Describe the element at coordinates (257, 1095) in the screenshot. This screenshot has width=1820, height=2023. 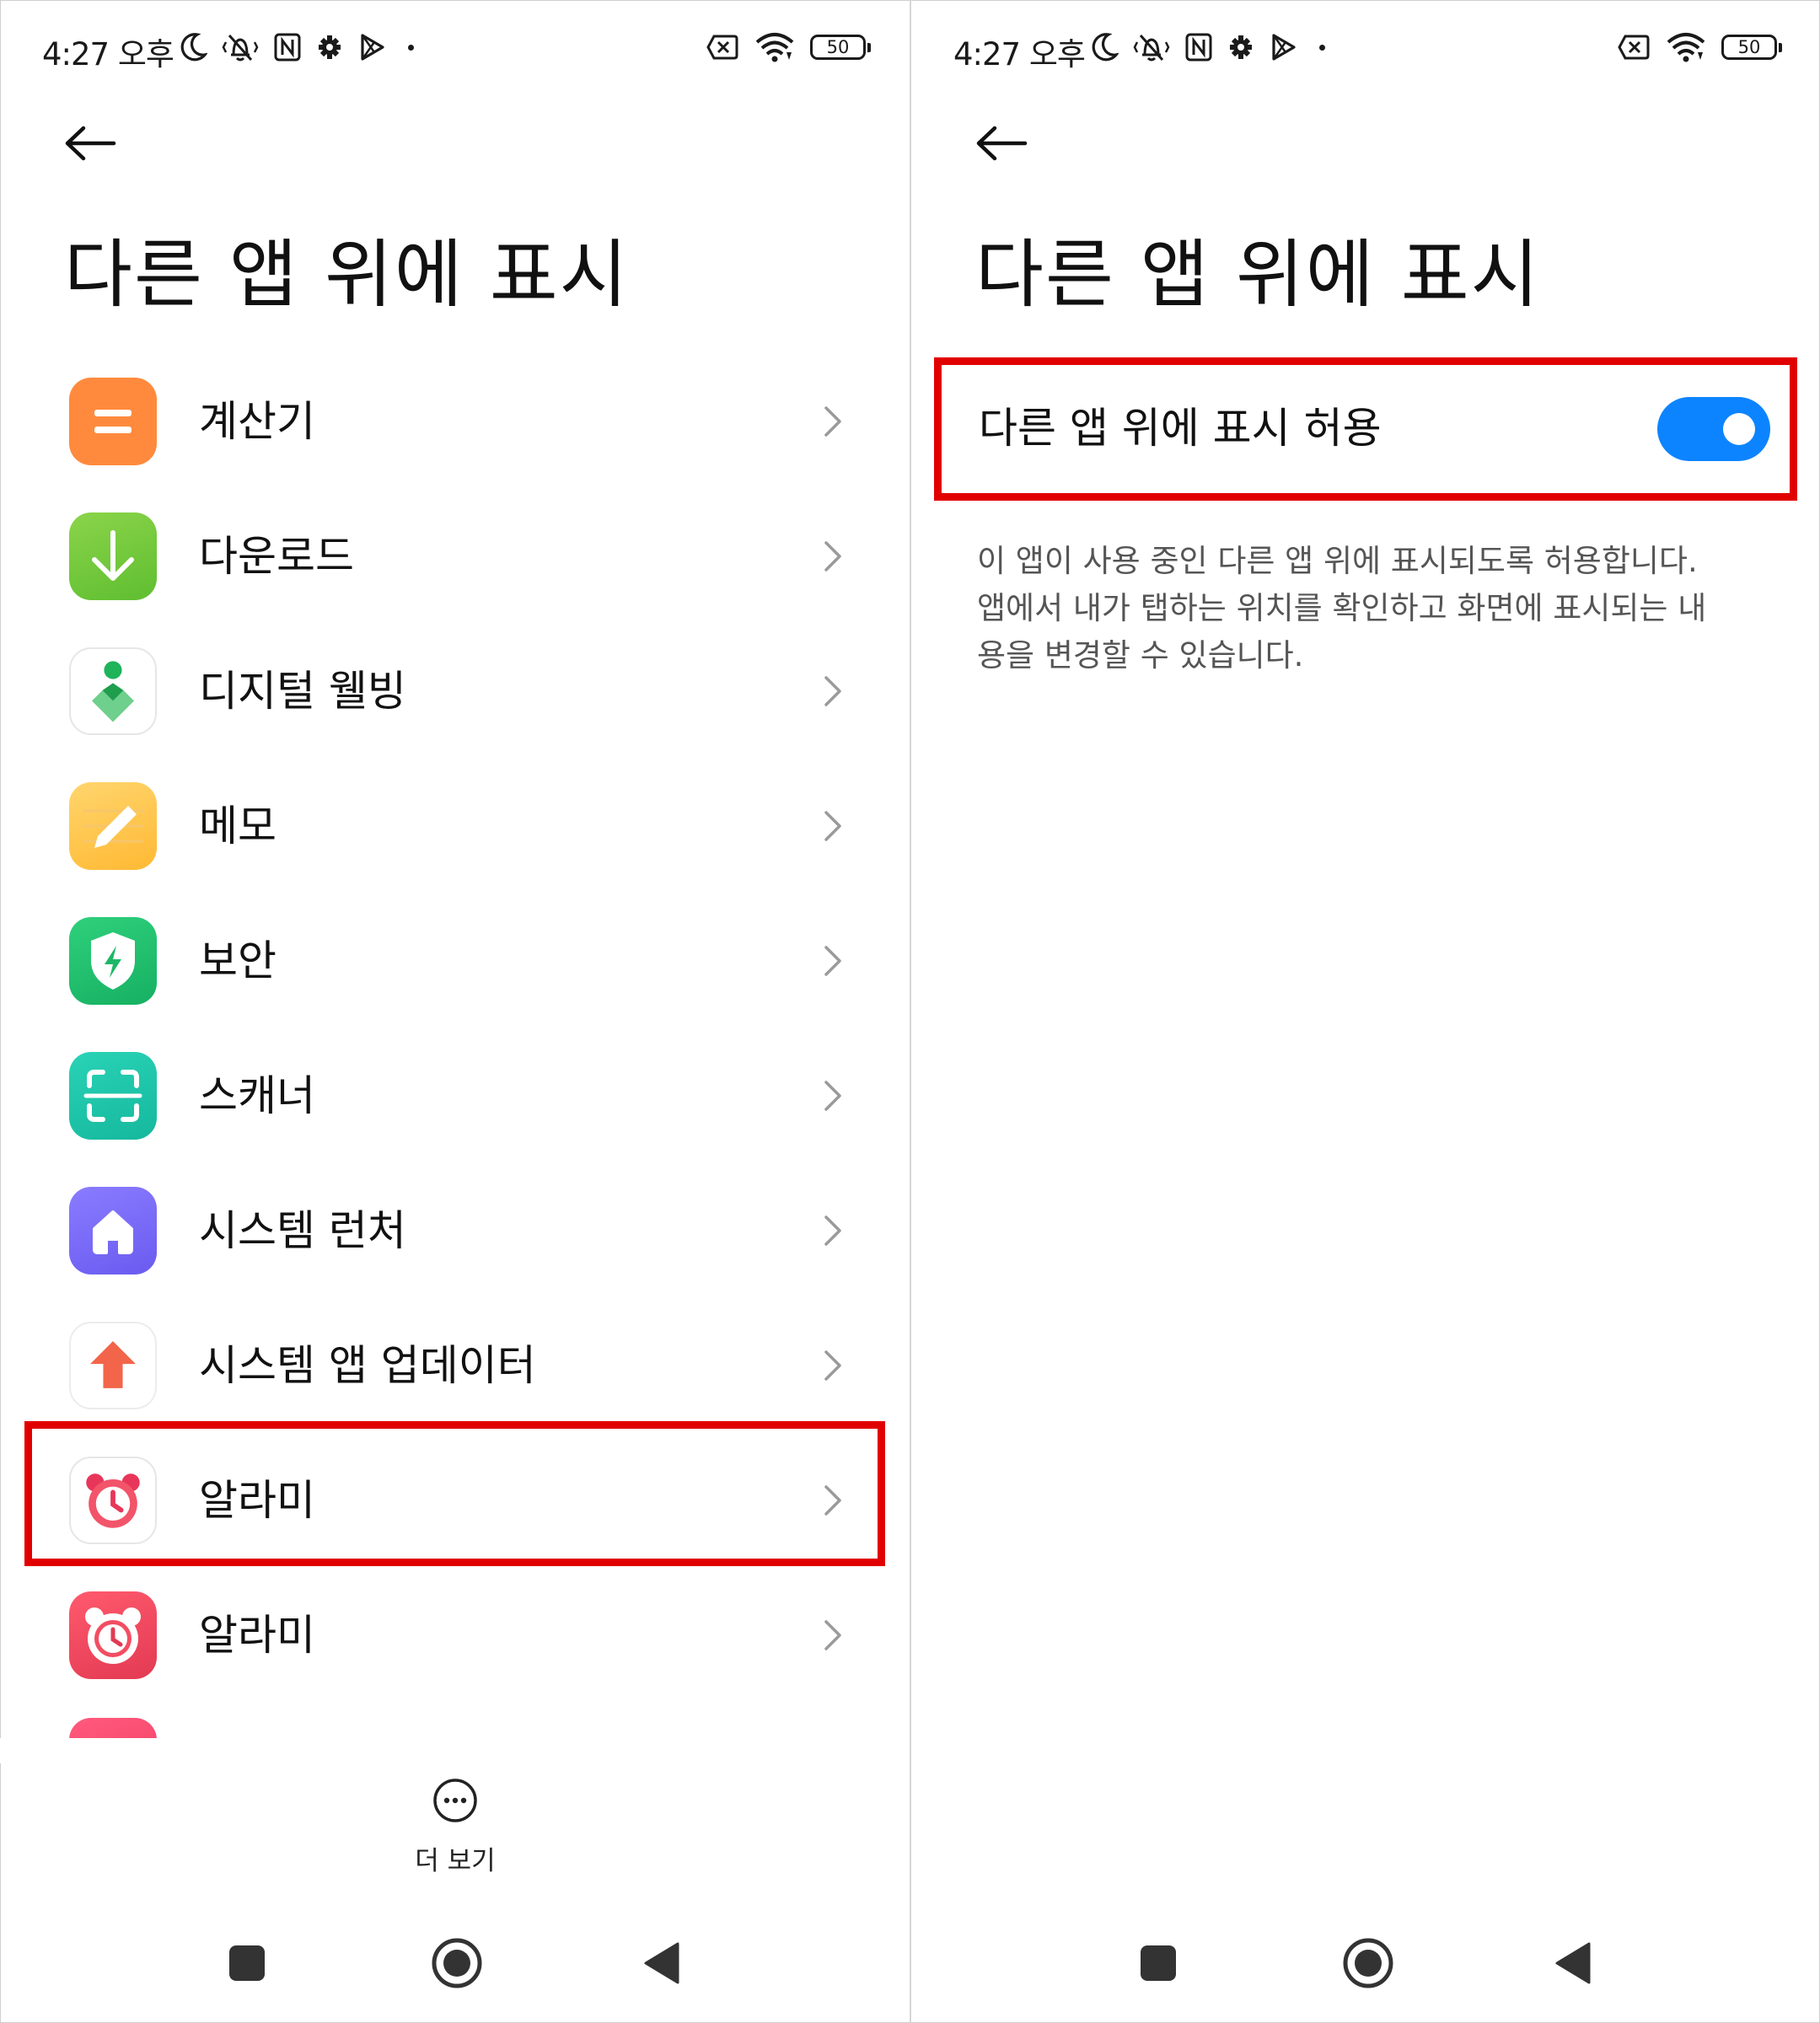
I see `app-label: 스캐너` at that location.